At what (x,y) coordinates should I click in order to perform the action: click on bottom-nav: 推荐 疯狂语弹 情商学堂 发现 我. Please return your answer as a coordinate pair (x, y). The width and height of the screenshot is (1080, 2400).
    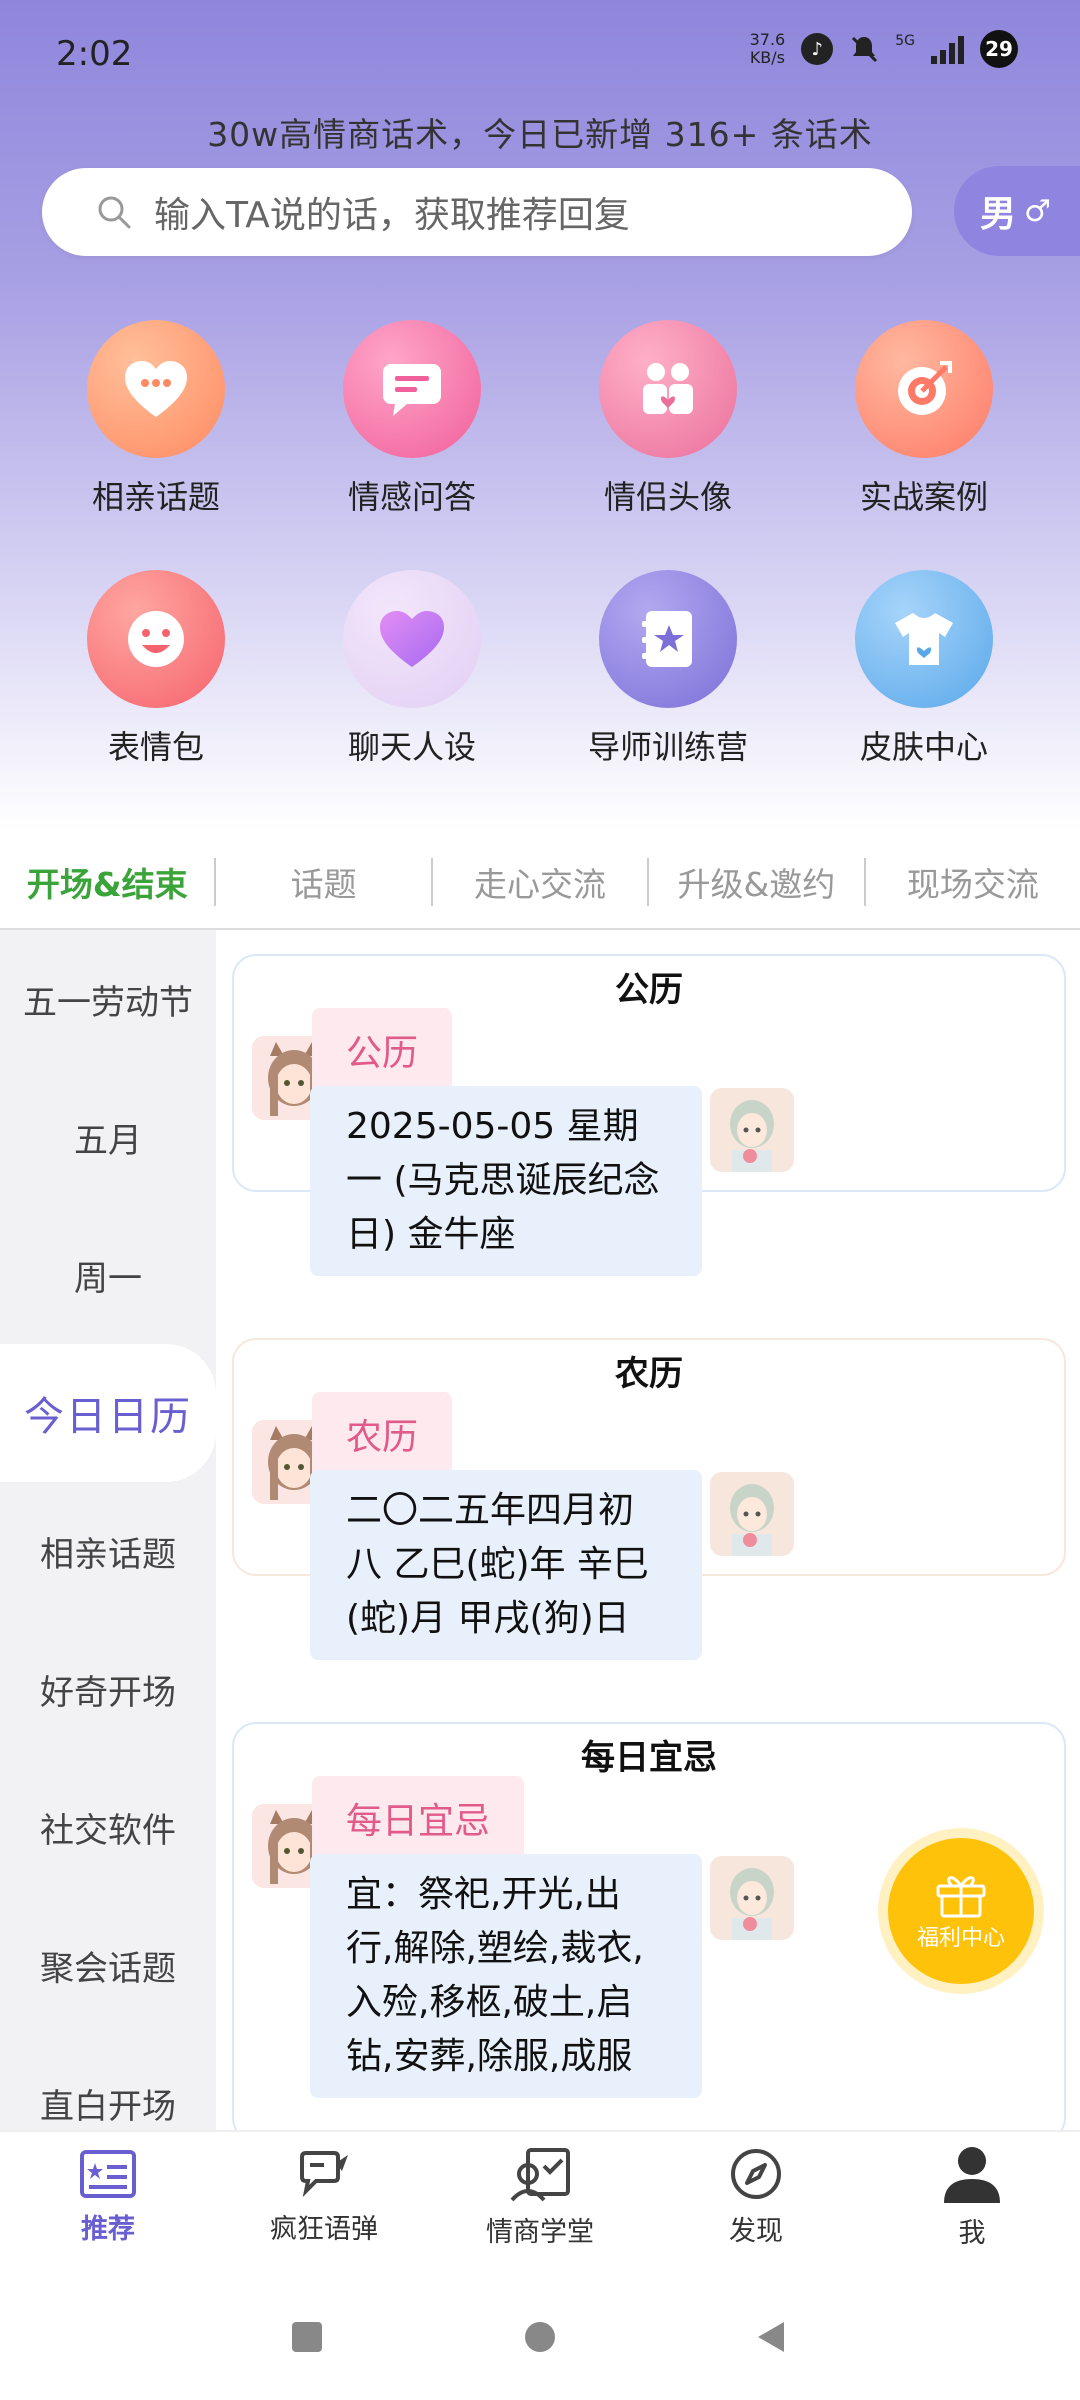
    Looking at the image, I should click on (540, 2196).